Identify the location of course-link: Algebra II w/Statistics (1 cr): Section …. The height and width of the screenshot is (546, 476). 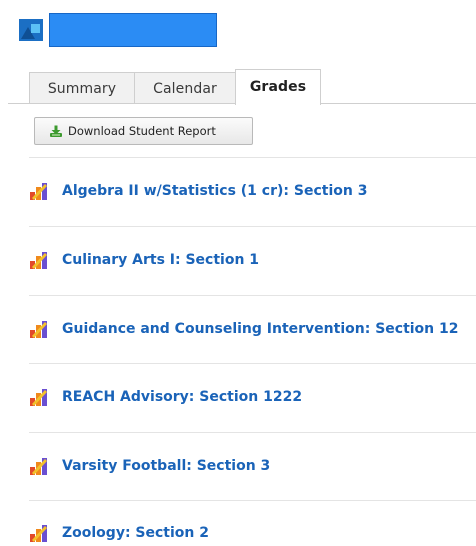
(214, 191).